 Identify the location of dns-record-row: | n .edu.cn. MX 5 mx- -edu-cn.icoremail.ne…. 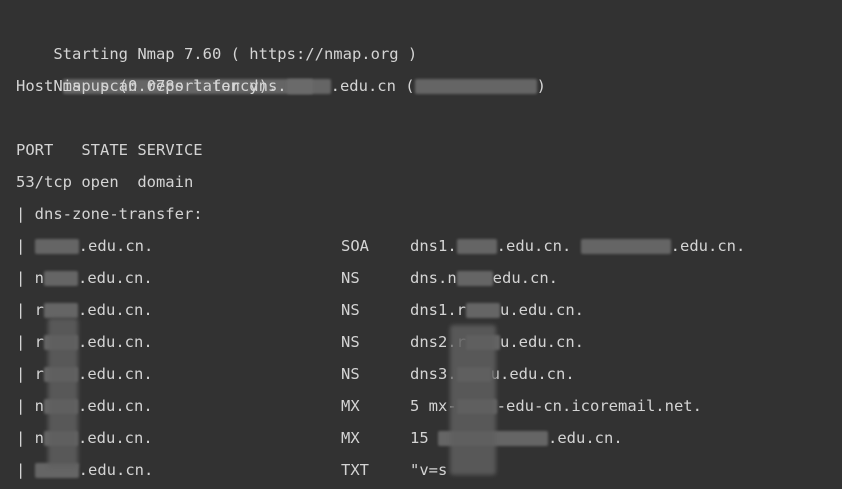
(429, 406).